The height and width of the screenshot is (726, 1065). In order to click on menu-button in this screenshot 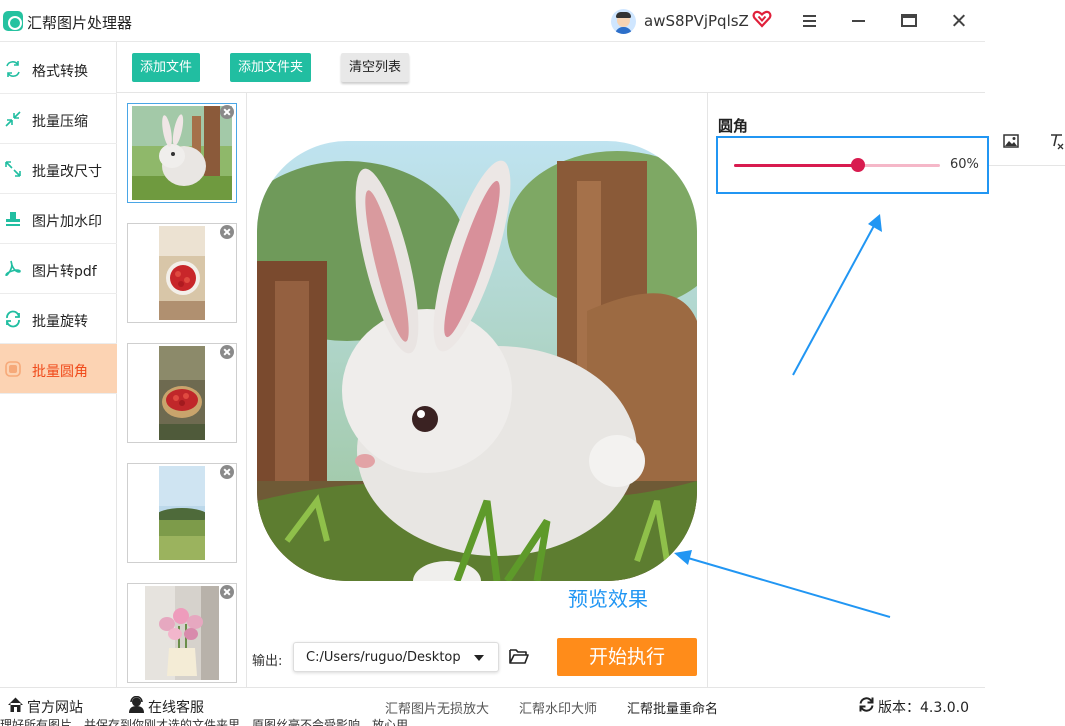, I will do `click(810, 21)`.